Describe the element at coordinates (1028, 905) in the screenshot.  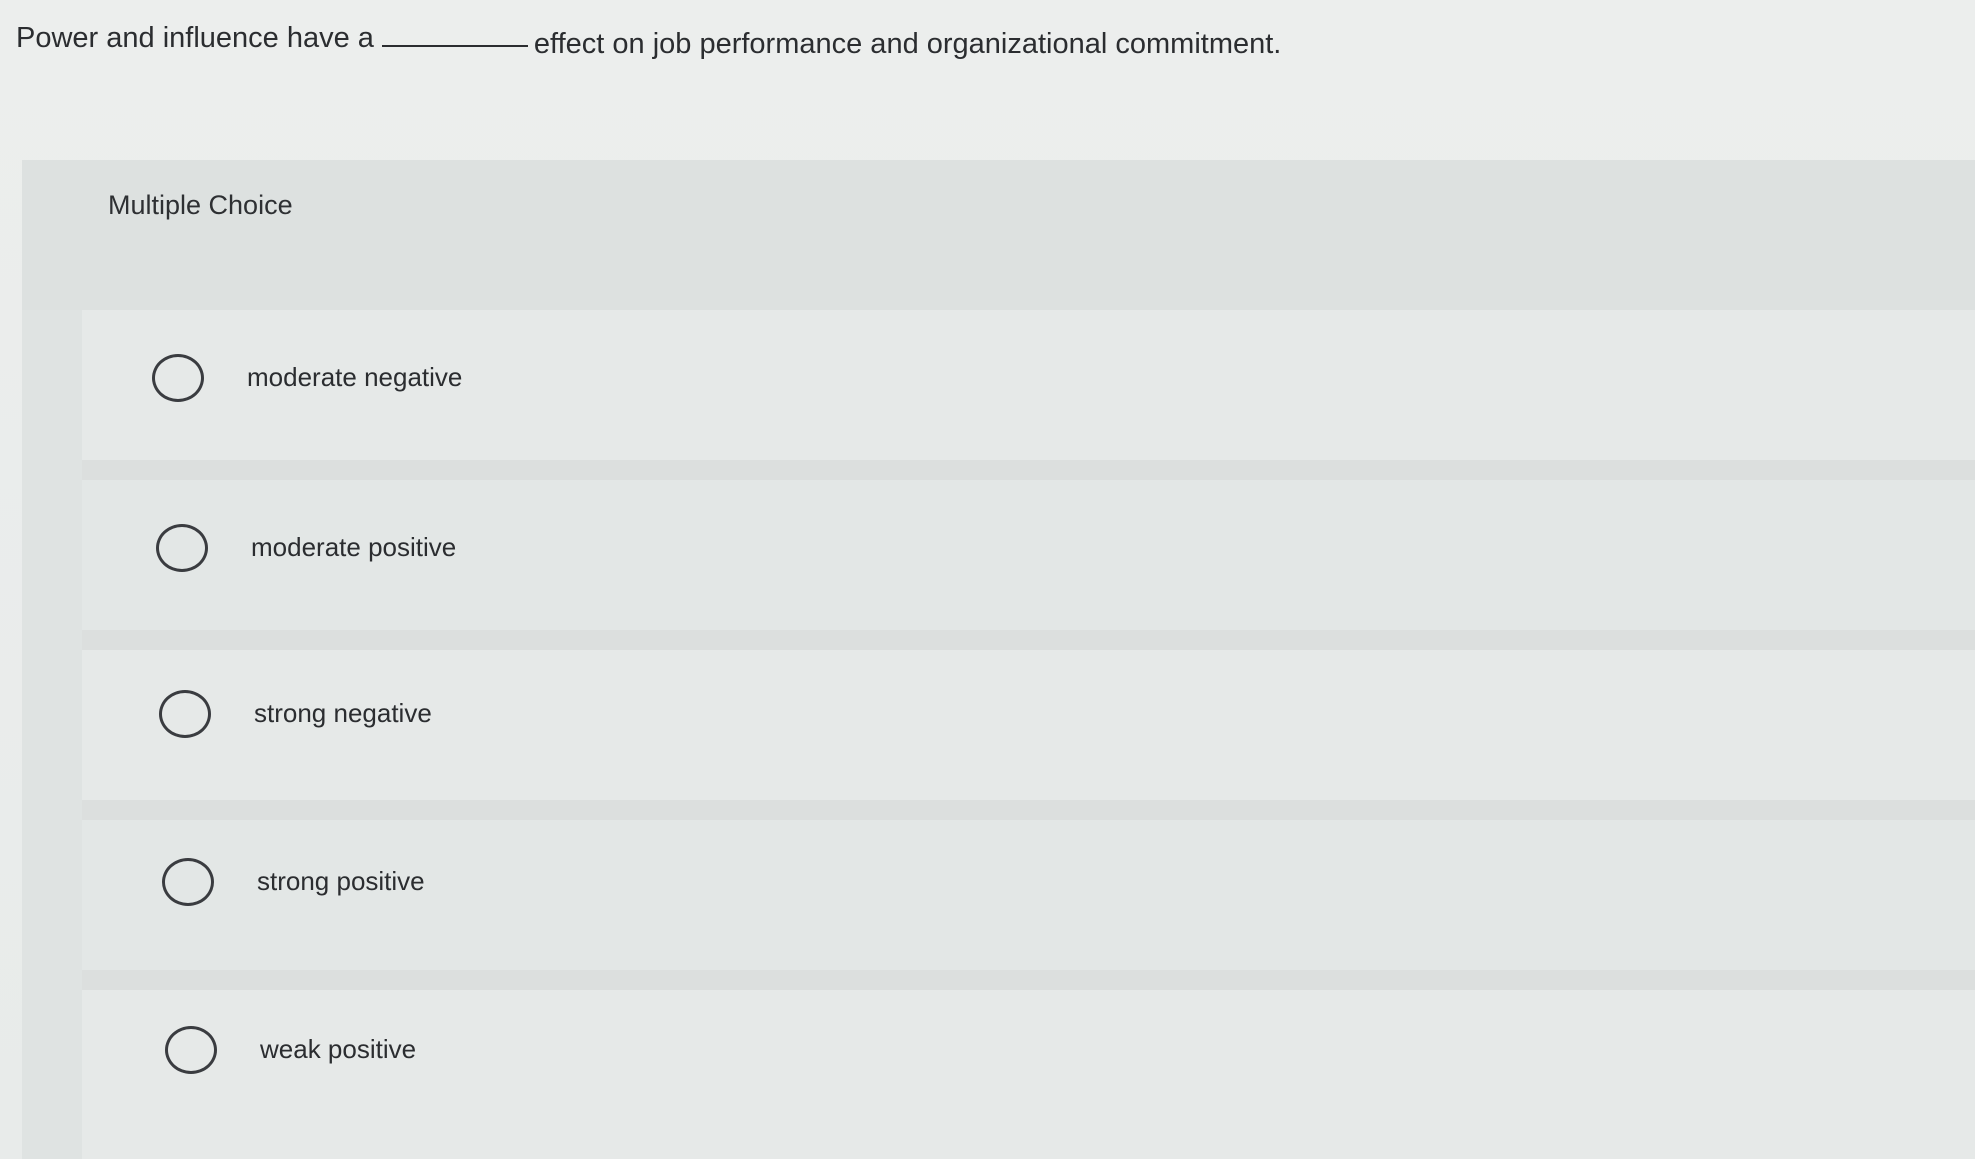
I see `option-row: strong positive` at that location.